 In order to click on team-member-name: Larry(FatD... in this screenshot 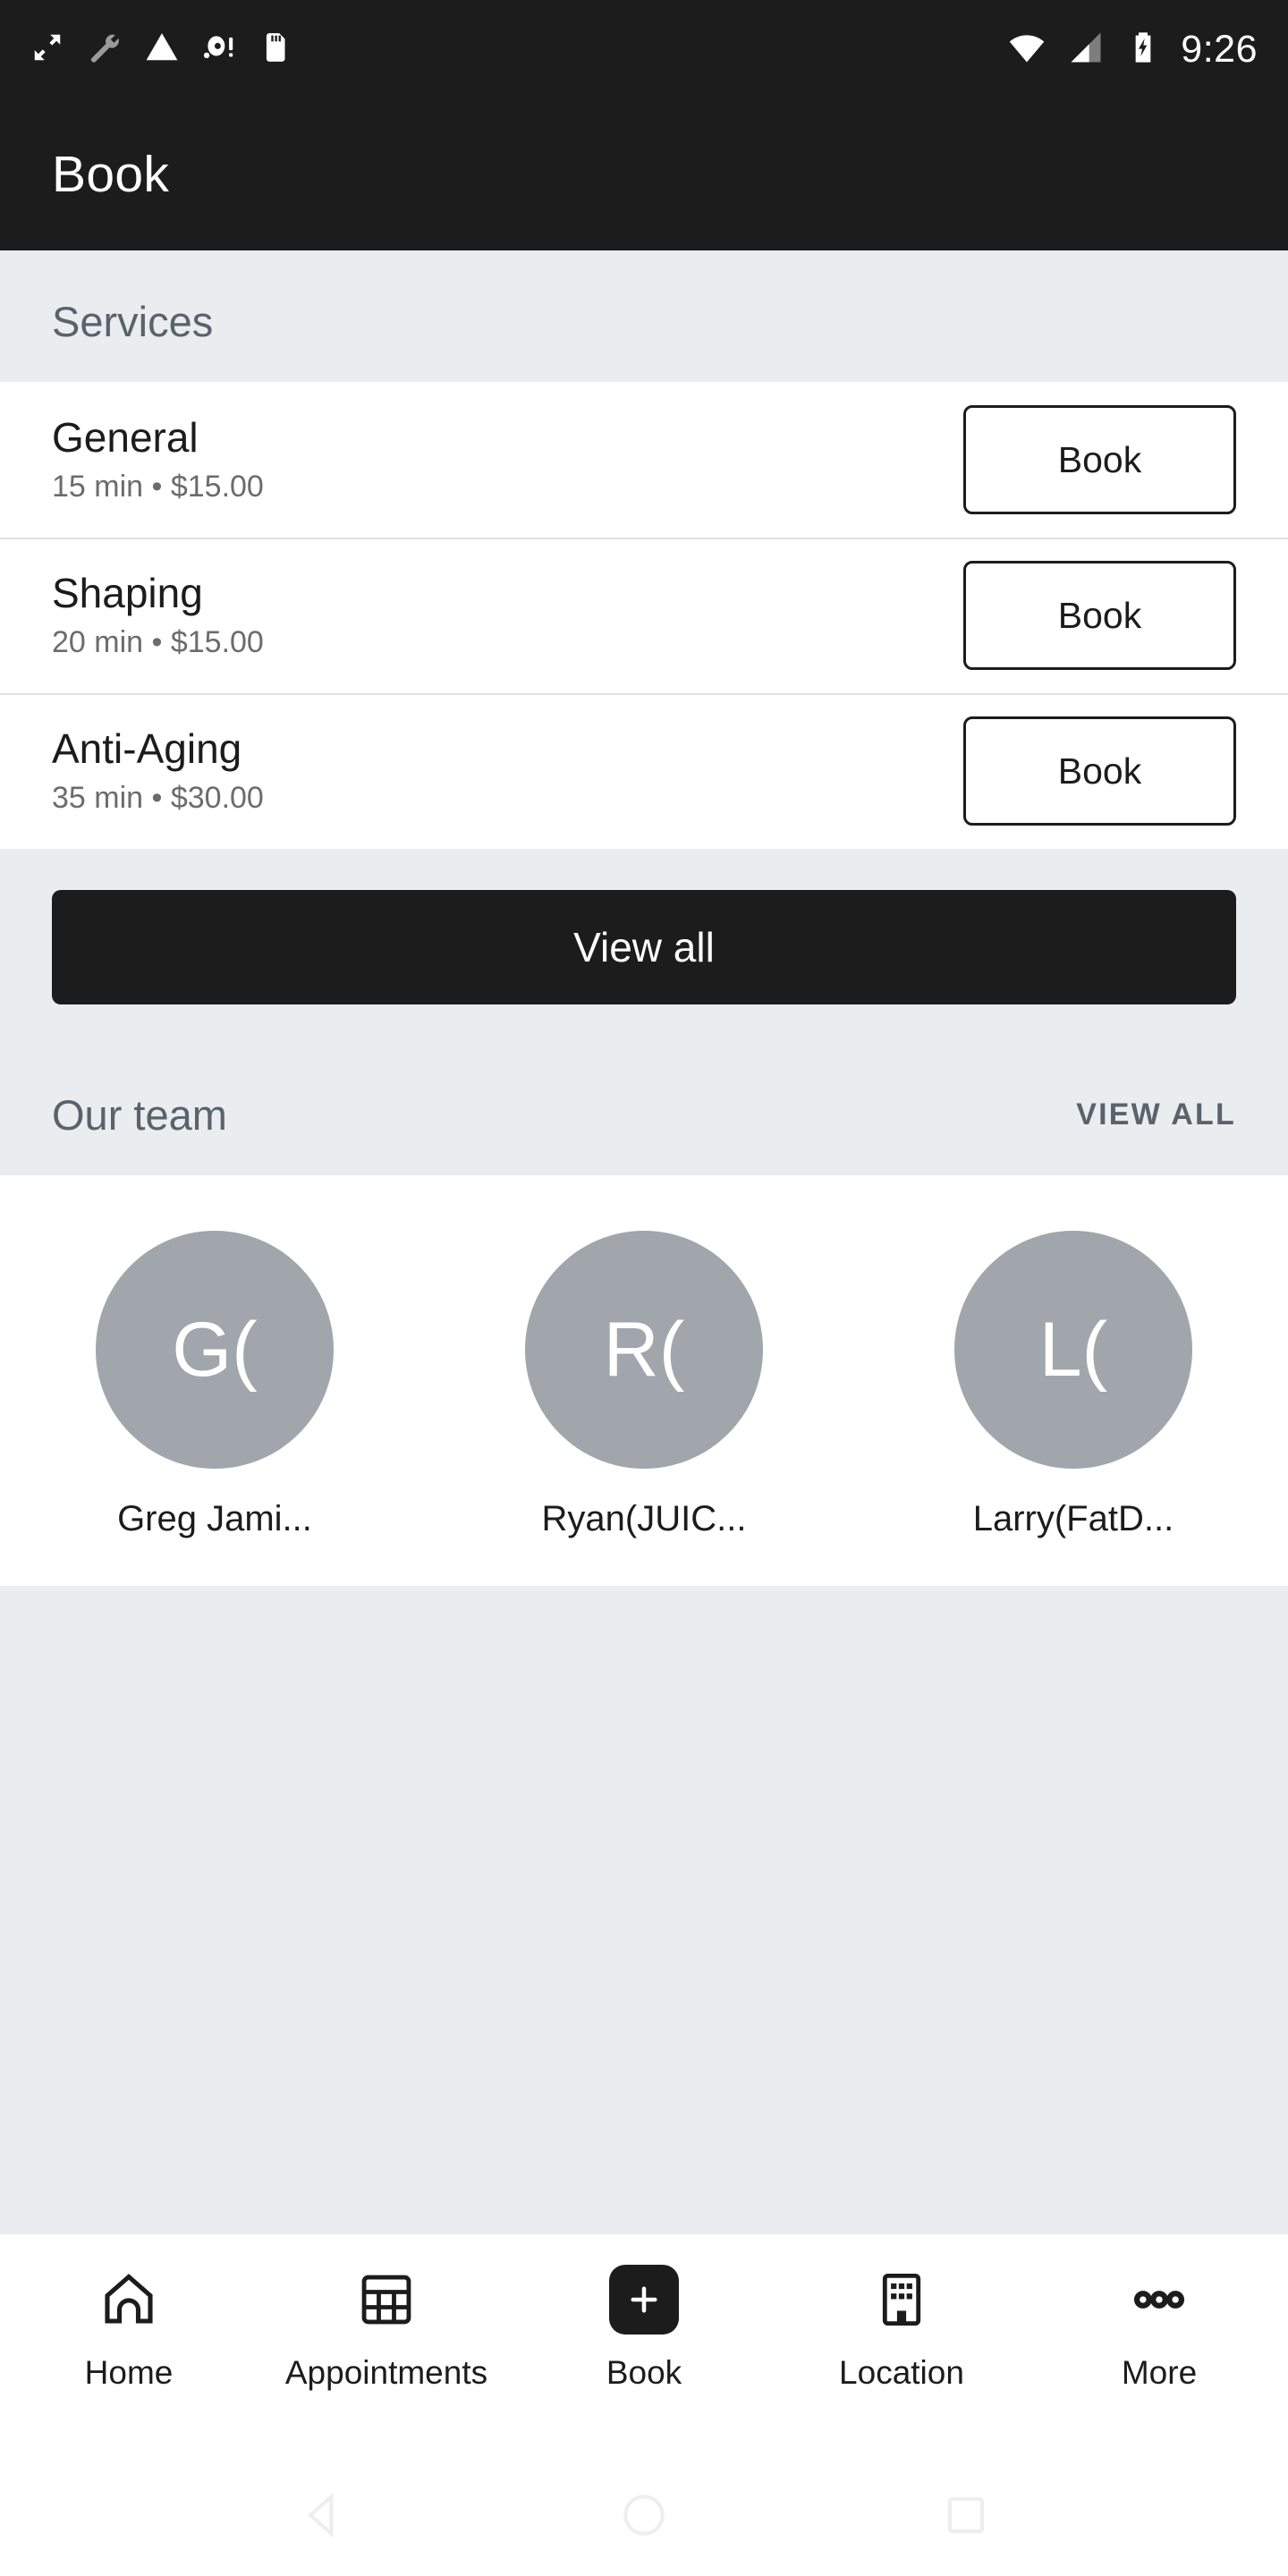, I will do `click(1073, 1518)`.